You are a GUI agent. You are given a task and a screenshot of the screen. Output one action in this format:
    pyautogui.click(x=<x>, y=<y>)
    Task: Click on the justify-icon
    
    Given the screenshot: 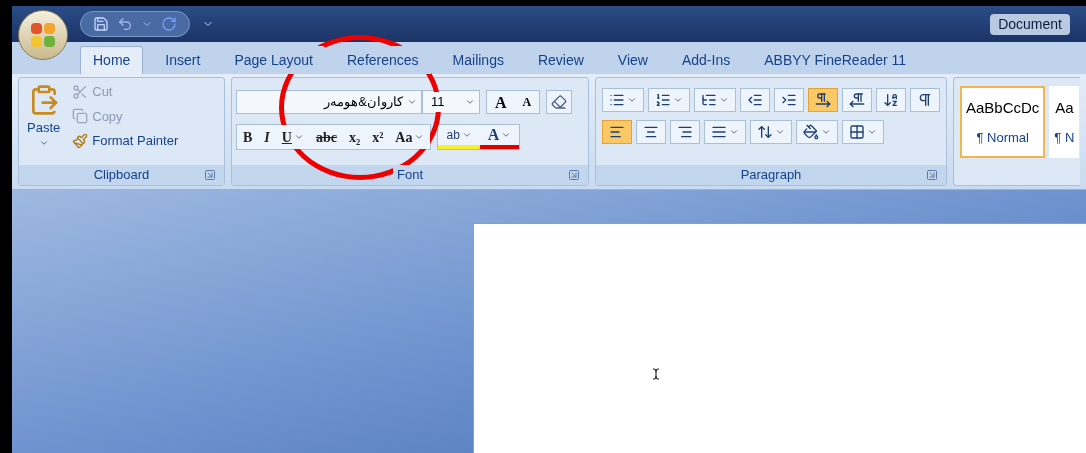 What is the action you would take?
    pyautogui.click(x=719, y=132)
    